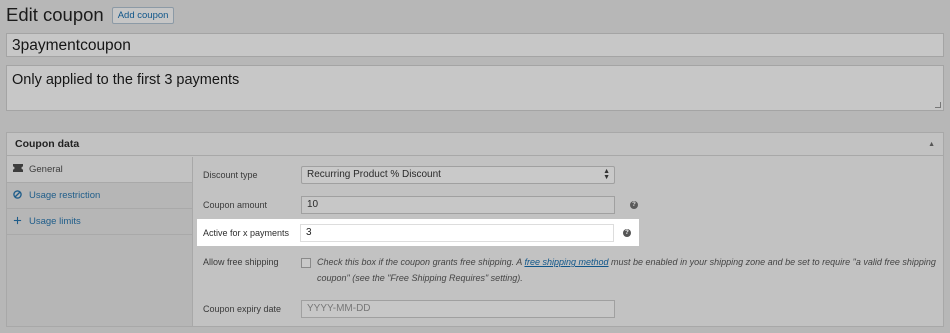 This screenshot has width=950, height=333. What do you see at coordinates (938, 105) in the screenshot?
I see `resize-handle` at bounding box center [938, 105].